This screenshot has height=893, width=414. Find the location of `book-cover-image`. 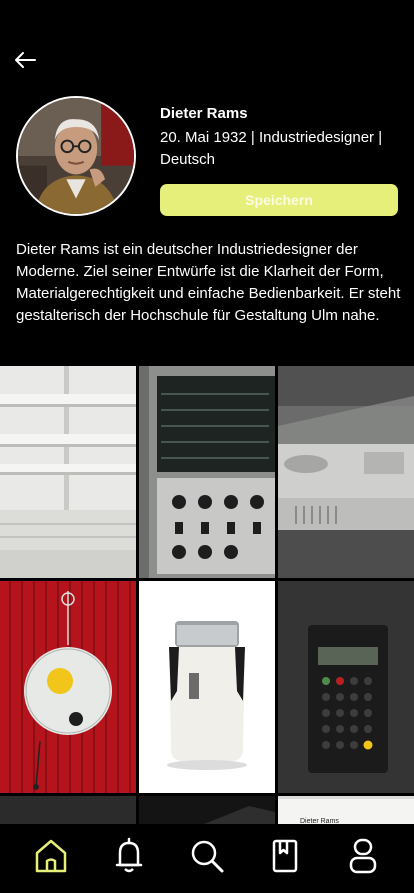

book-cover-image is located at coordinates (346, 811).